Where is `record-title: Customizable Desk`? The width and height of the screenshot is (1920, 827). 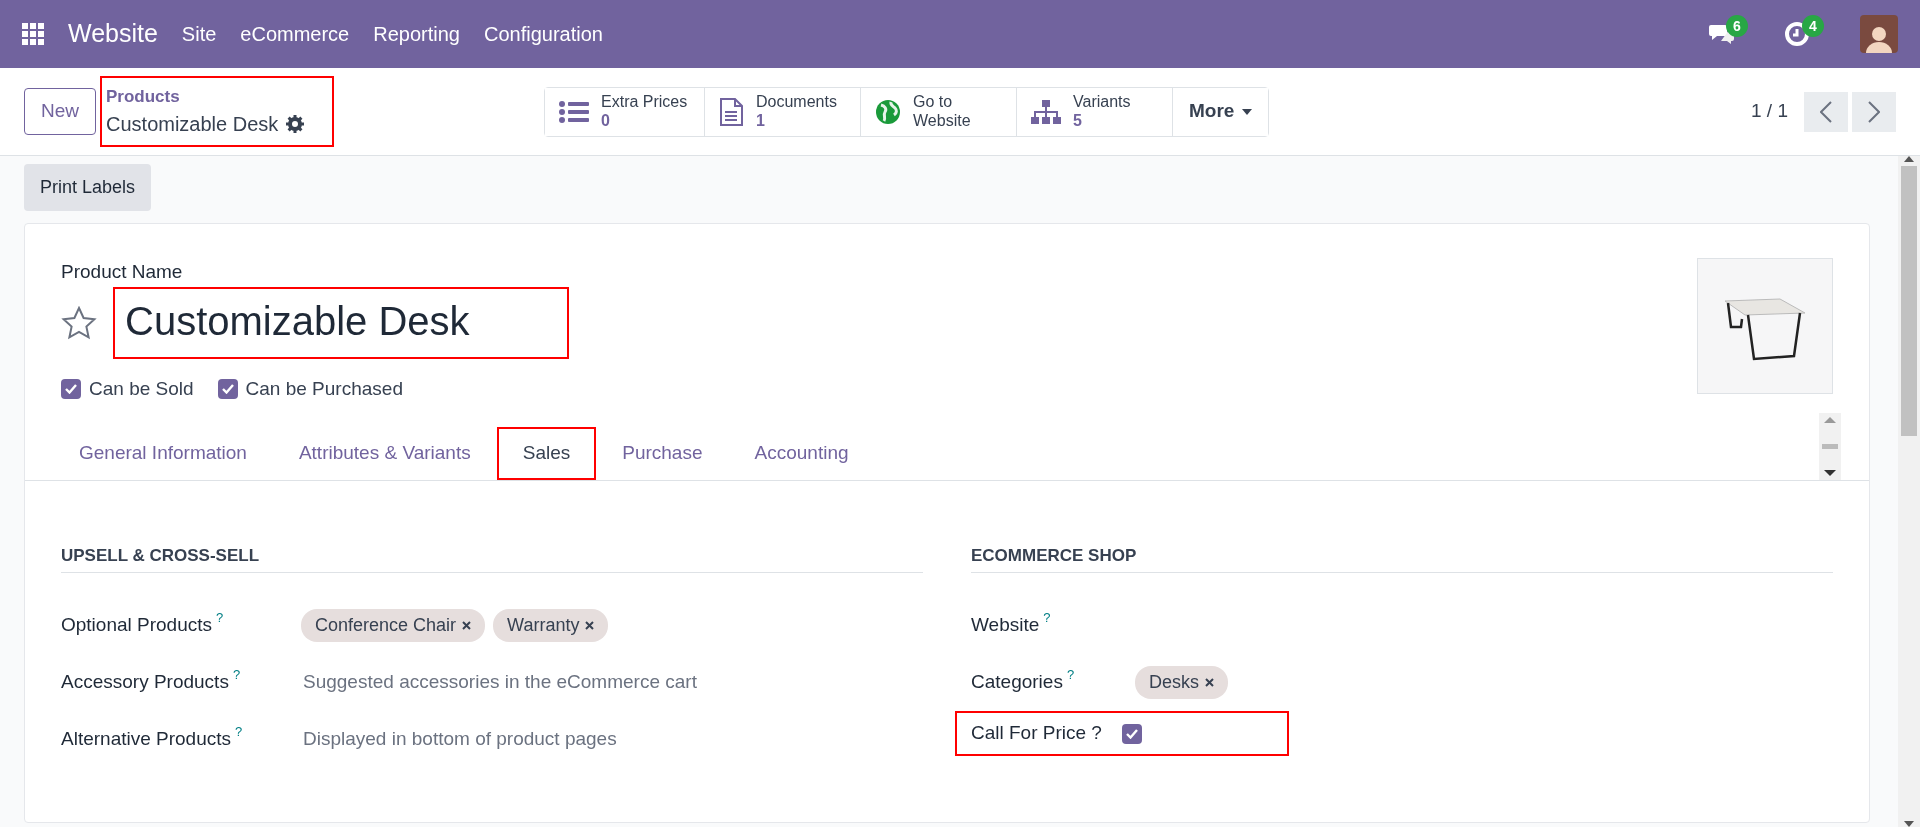 record-title: Customizable Desk is located at coordinates (192, 125).